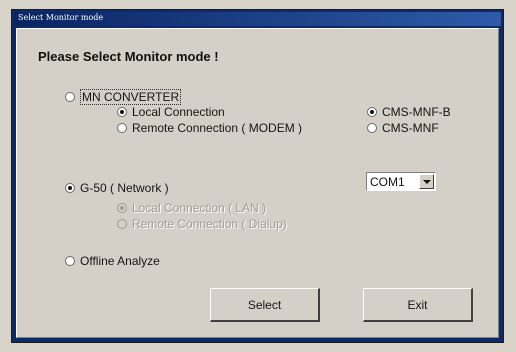 Image resolution: width=516 pixels, height=352 pixels. I want to click on radio-local-connection-lan: Local Connection ( LAN ), so click(191, 208).